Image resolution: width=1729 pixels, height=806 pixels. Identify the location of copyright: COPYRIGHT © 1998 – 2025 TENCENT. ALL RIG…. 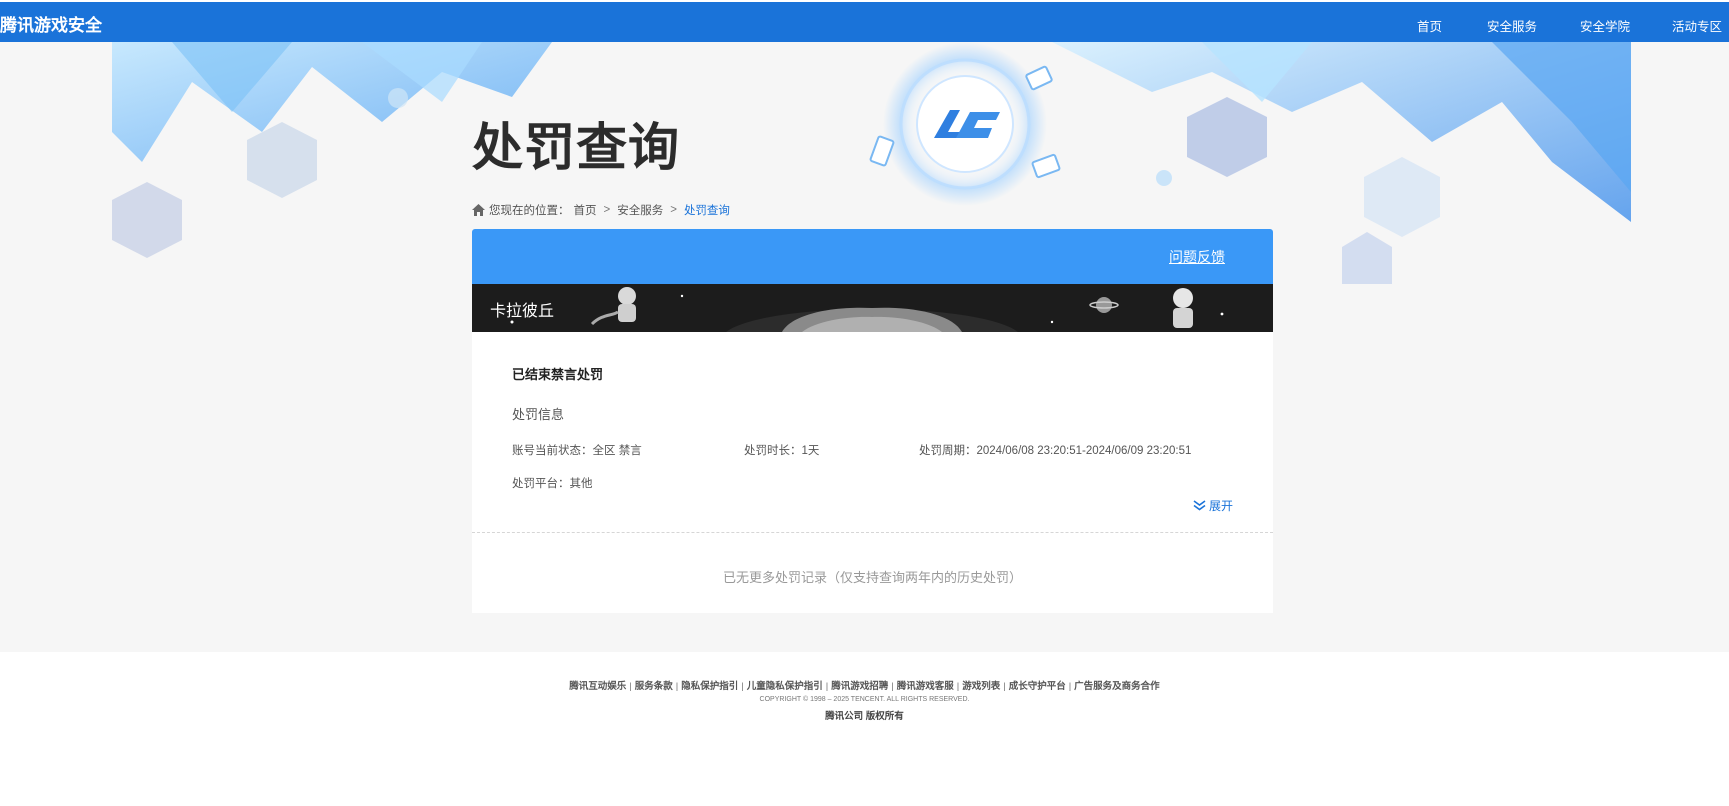
(864, 699).